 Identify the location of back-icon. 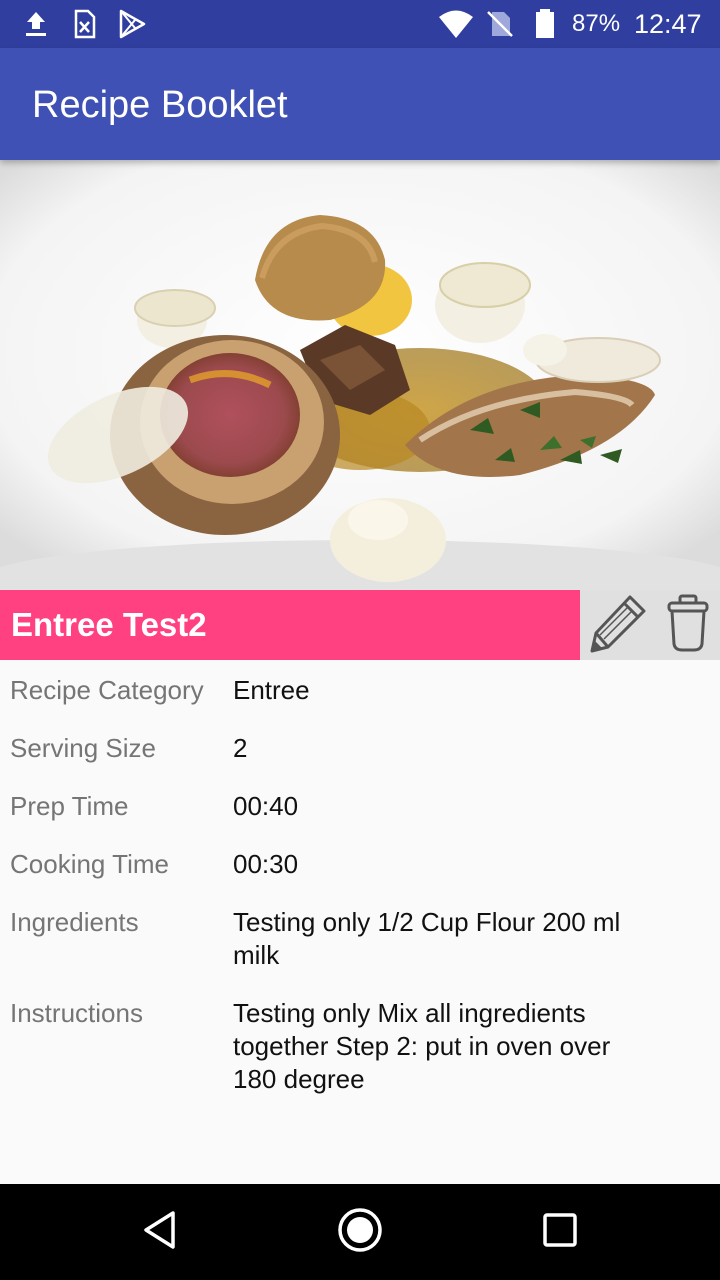
(160, 1232).